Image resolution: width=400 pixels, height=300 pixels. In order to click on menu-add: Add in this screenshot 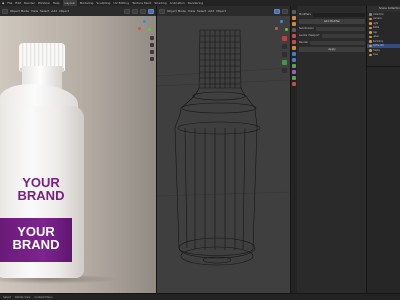, I will do `click(54, 11)`.